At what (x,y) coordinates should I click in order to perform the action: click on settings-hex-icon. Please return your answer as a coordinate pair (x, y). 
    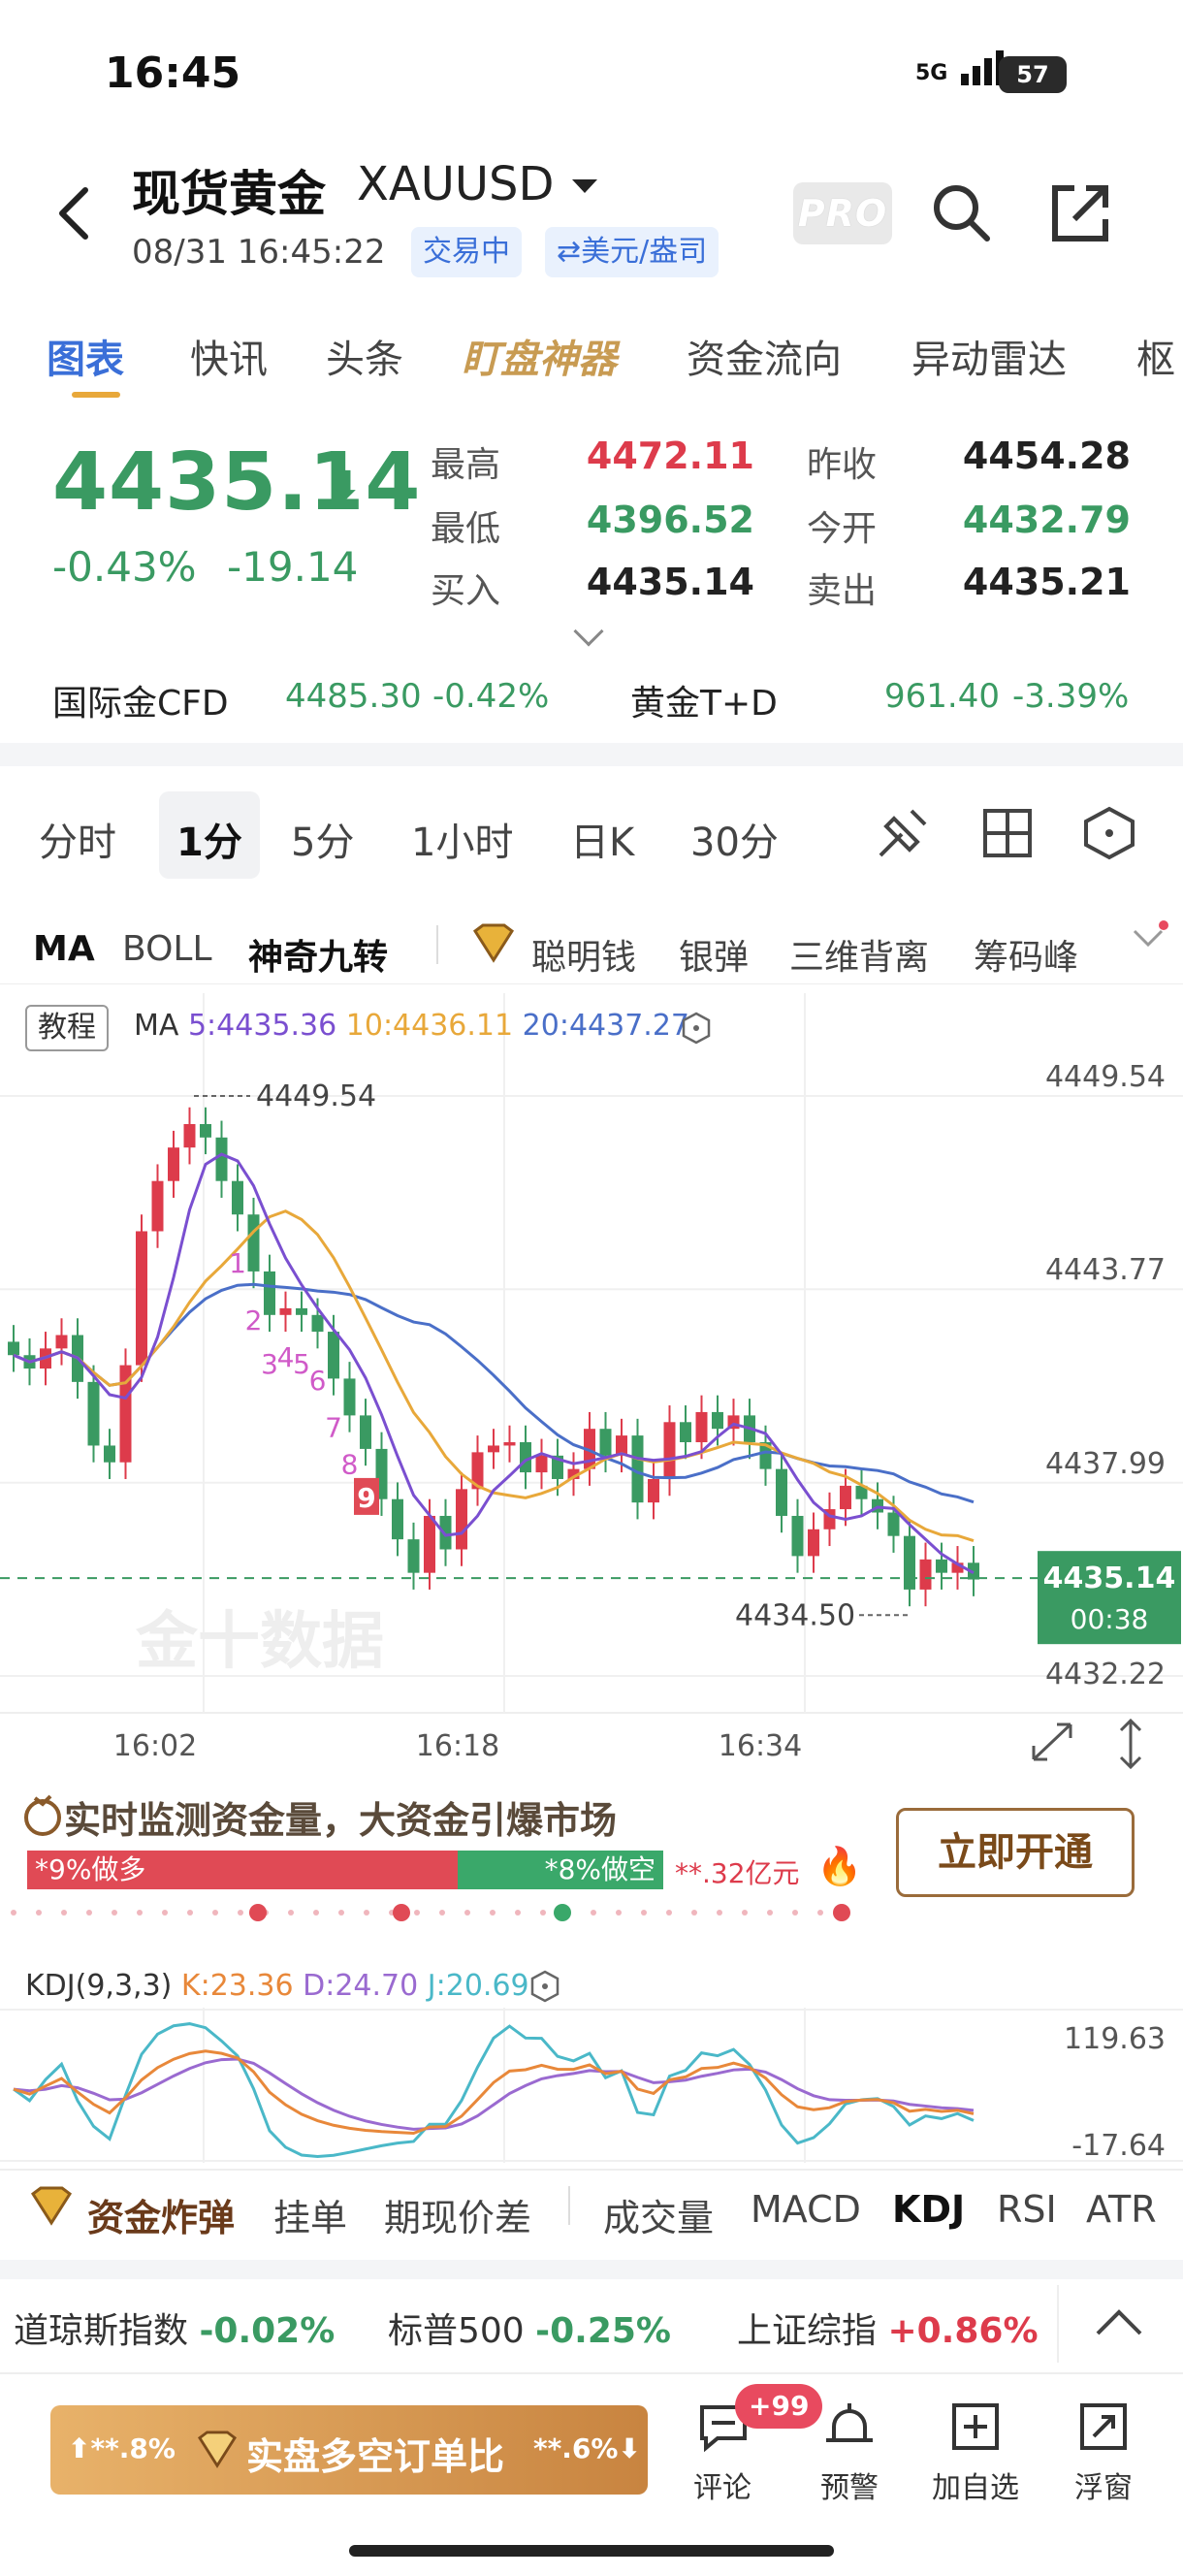
    Looking at the image, I should click on (1109, 833).